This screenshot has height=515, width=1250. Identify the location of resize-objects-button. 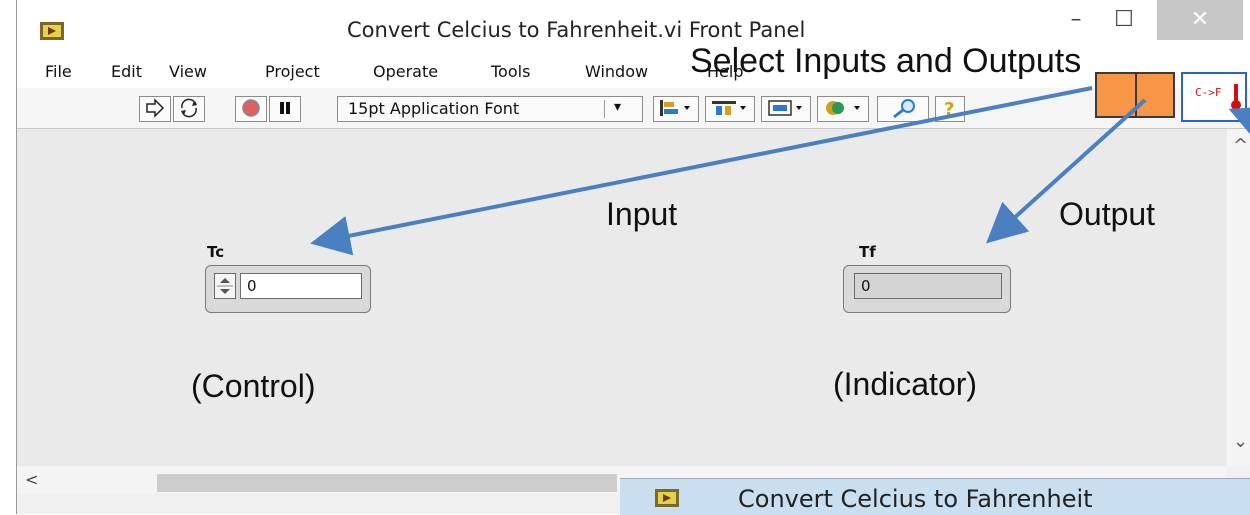
(786, 109).